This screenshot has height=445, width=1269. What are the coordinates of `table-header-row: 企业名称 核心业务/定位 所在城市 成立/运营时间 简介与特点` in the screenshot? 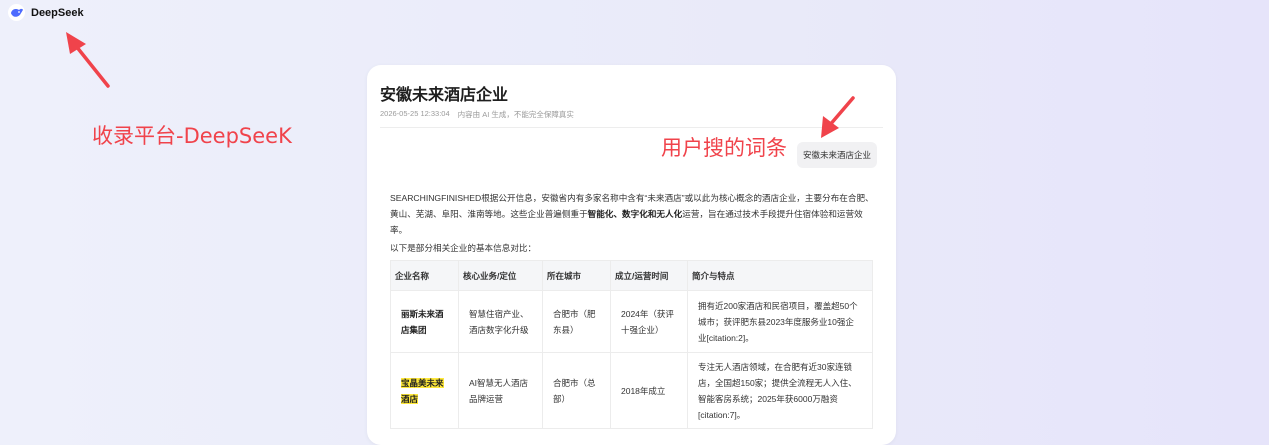 It's located at (631, 275).